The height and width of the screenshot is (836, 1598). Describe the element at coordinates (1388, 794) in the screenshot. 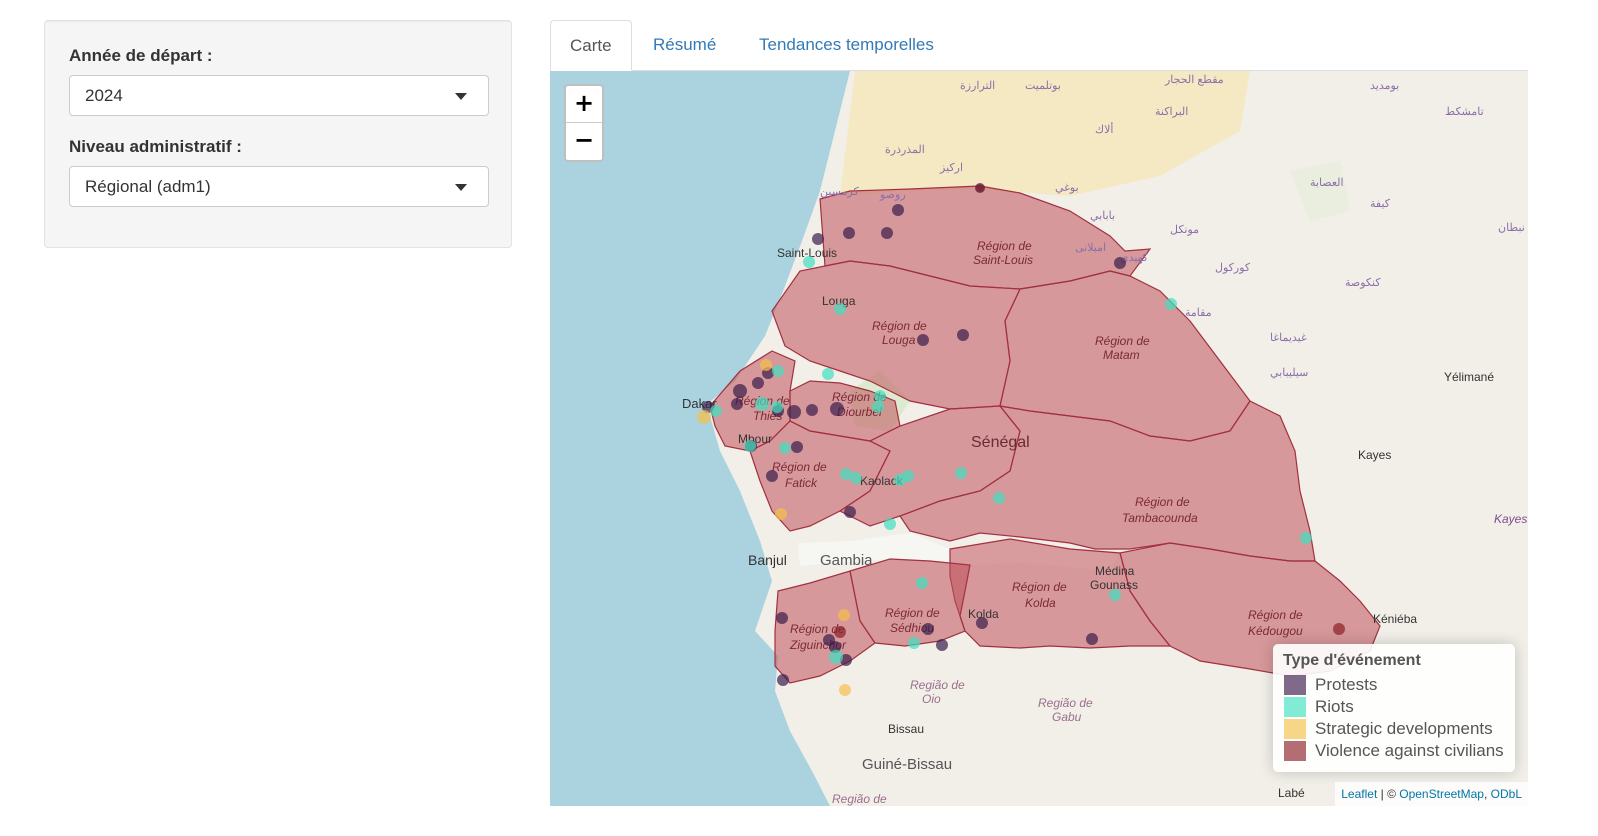

I see `attrib-sep: | ©` at that location.